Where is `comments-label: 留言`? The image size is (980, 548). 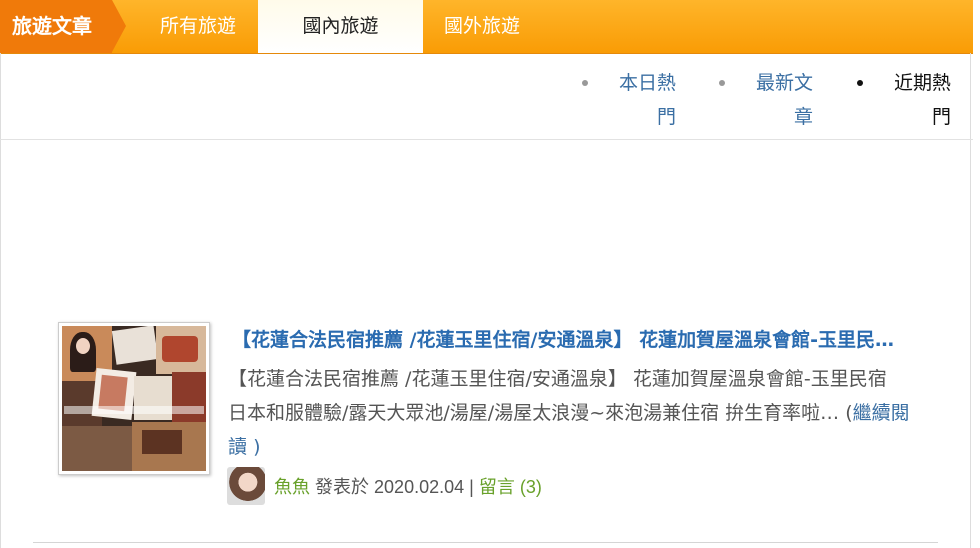
comments-label: 留言 is located at coordinates (496, 487).